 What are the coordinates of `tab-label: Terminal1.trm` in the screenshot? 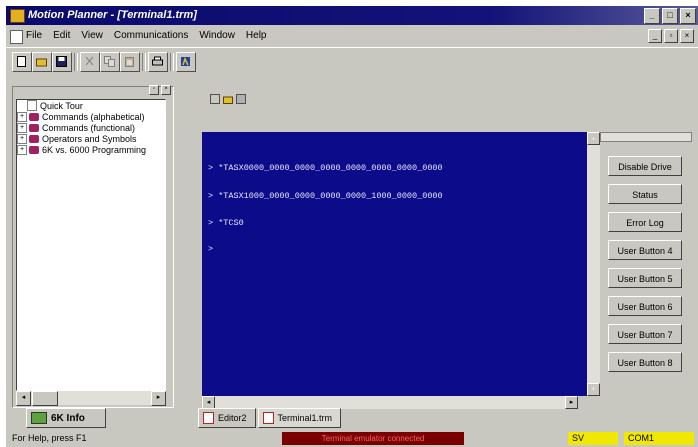 It's located at (305, 418).